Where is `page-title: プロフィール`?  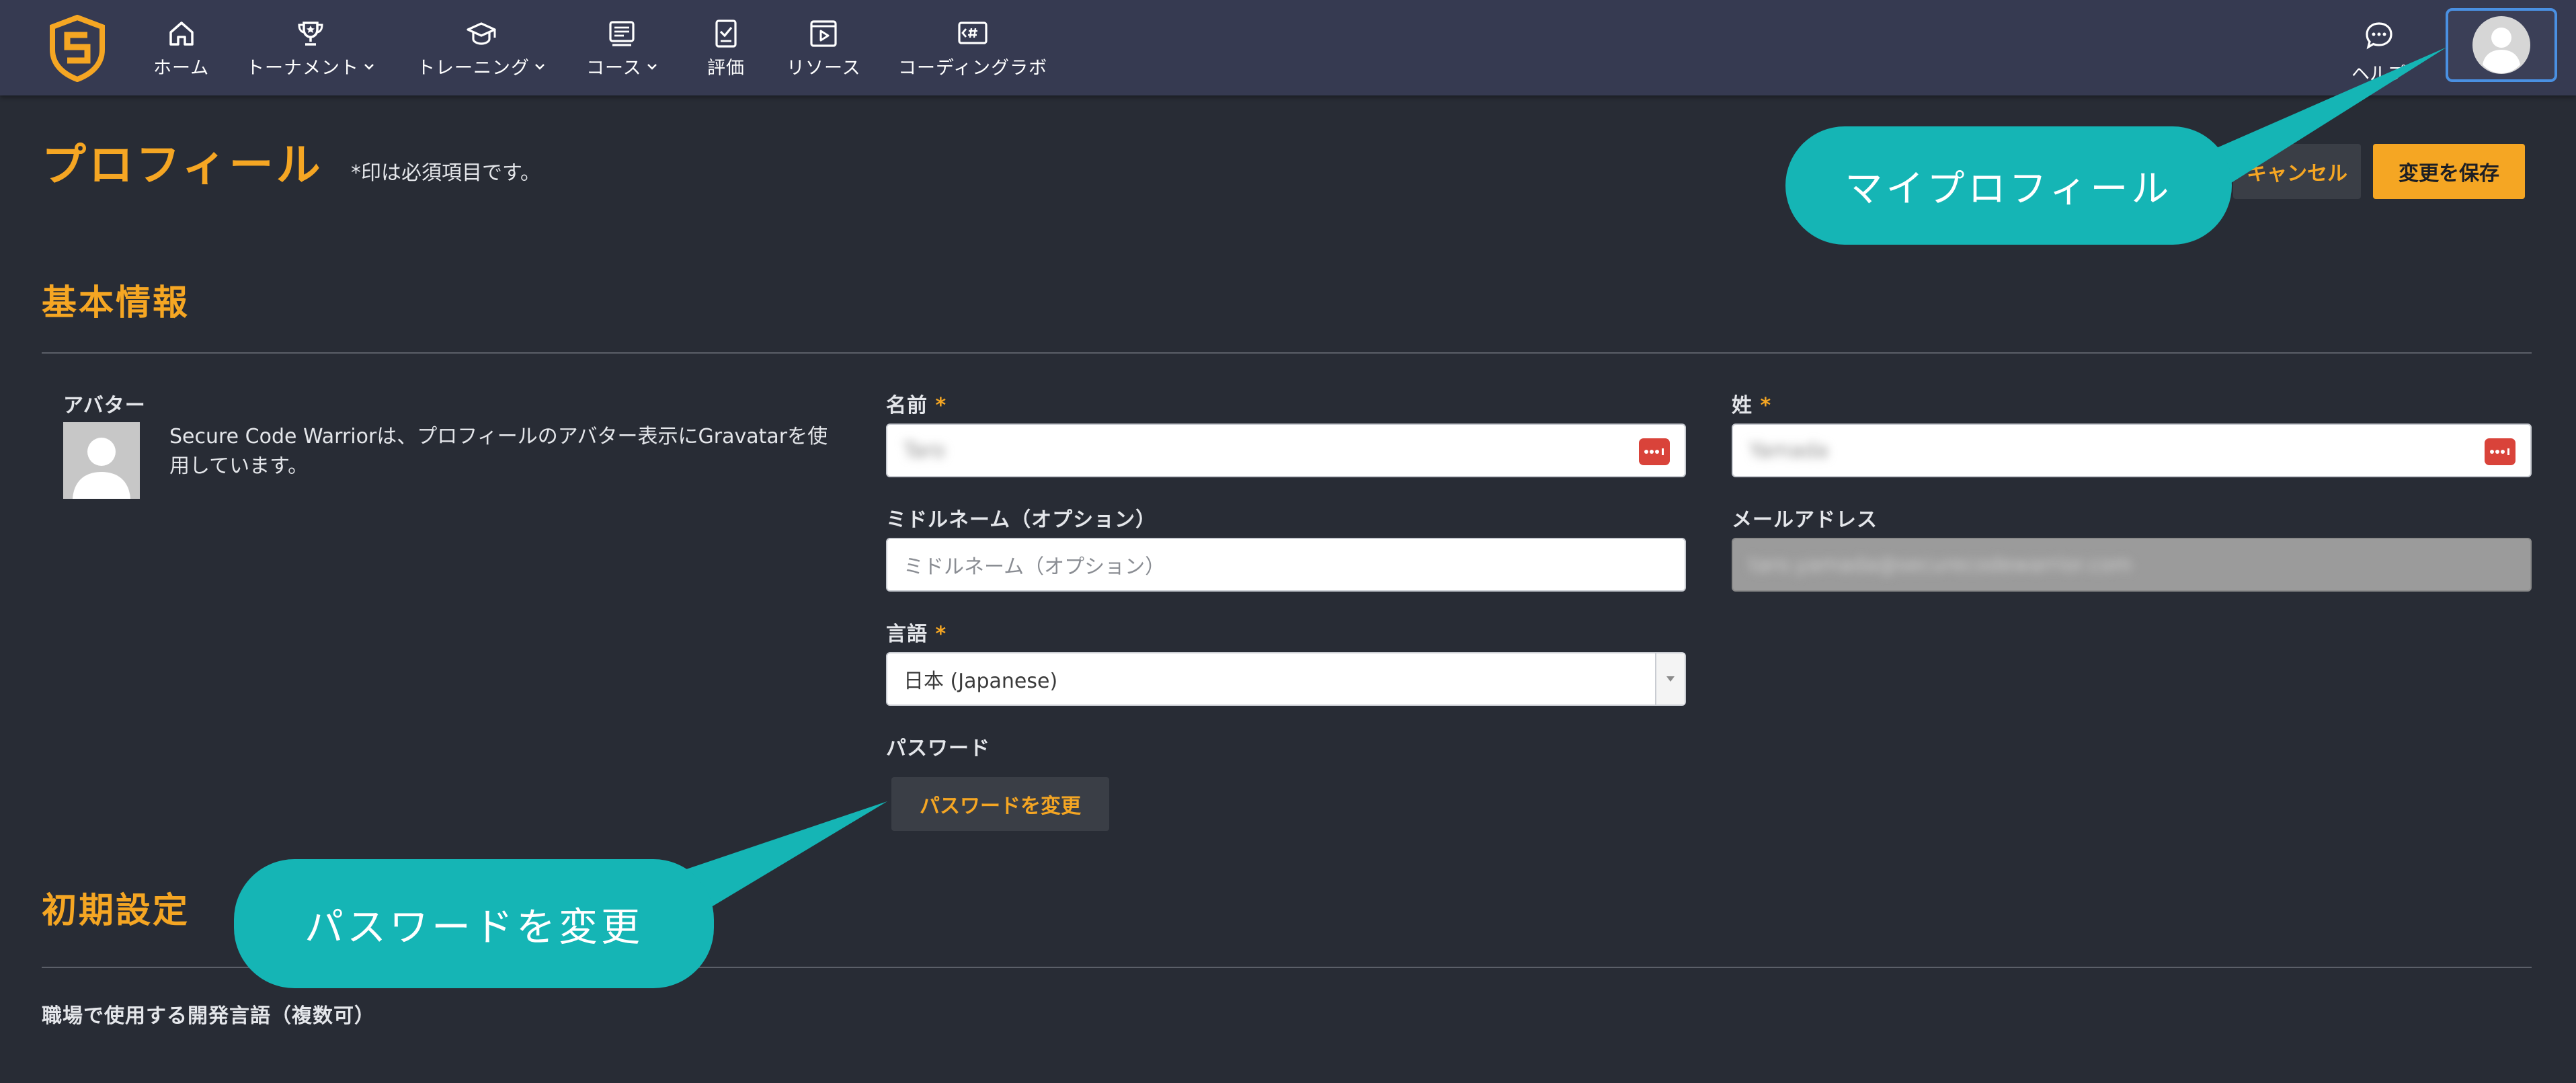 page-title: プロフィール is located at coordinates (182, 165).